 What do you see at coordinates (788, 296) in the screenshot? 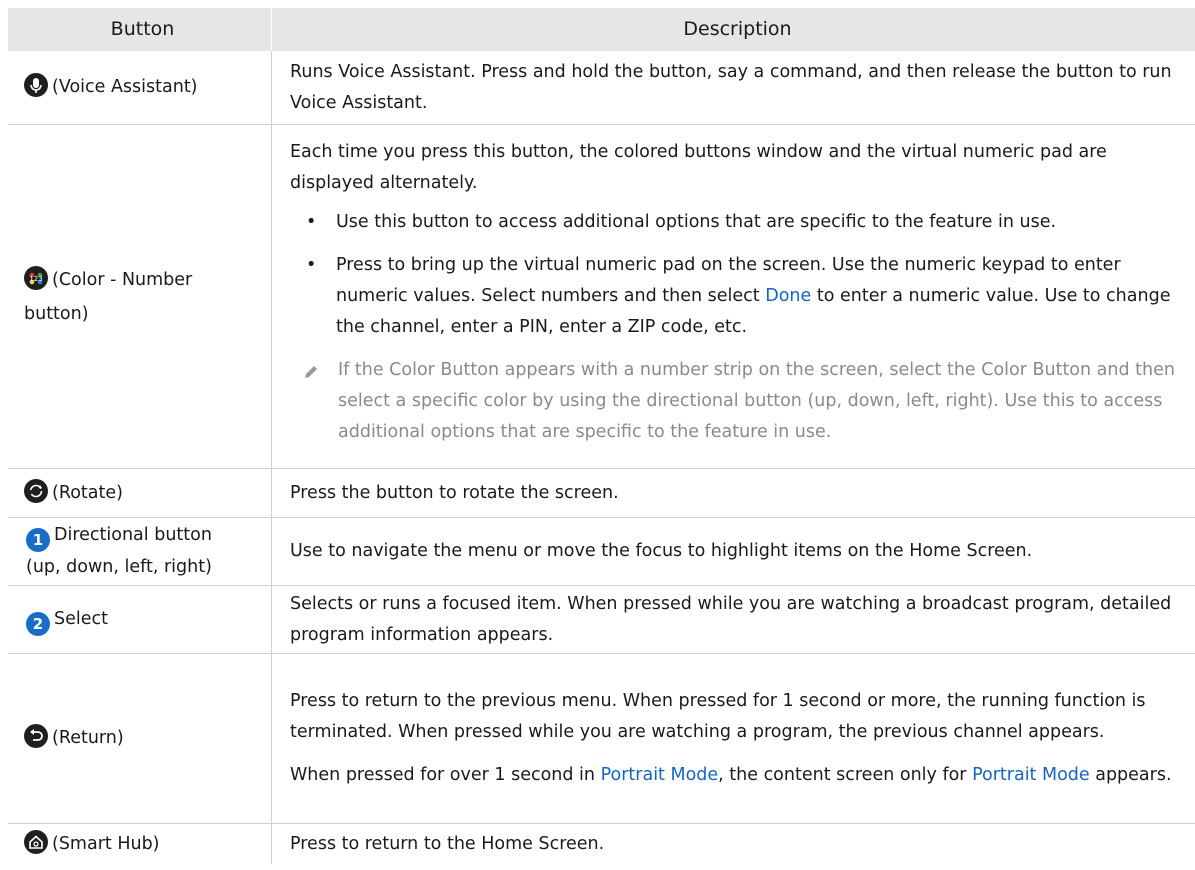
I see `done-link: Done` at bounding box center [788, 296].